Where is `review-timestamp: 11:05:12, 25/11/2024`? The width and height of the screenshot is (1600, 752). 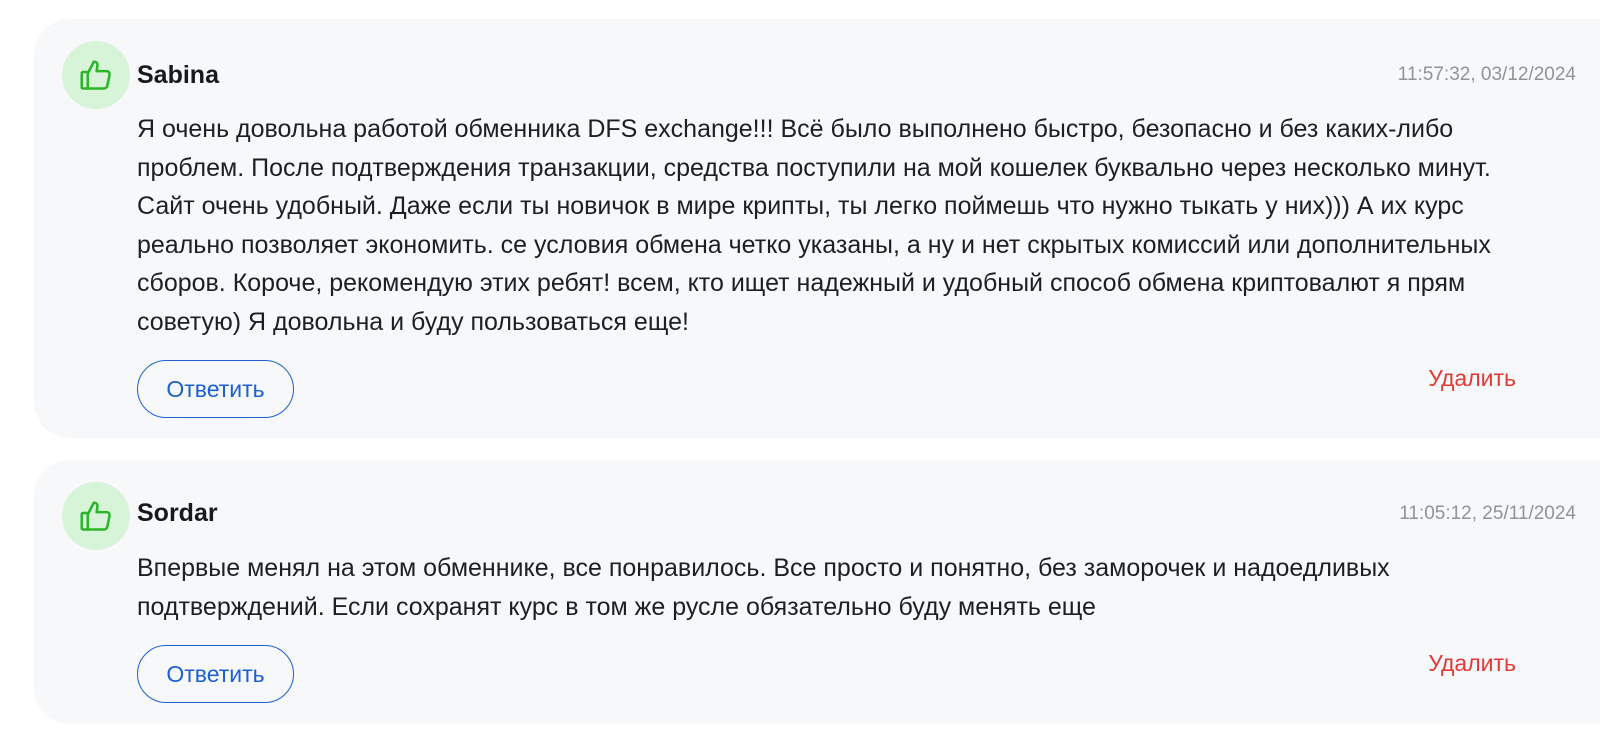 review-timestamp: 11:05:12, 25/11/2024 is located at coordinates (1487, 513).